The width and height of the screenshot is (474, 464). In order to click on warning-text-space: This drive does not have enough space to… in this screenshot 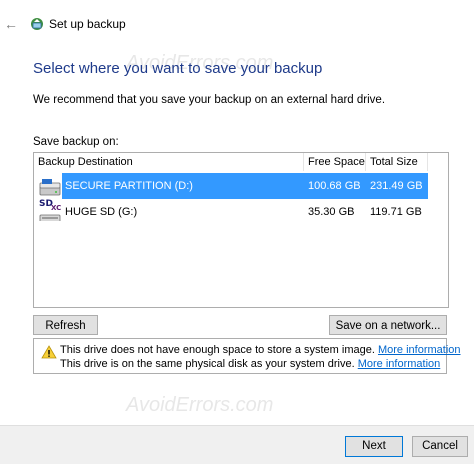, I will do `click(217, 350)`.